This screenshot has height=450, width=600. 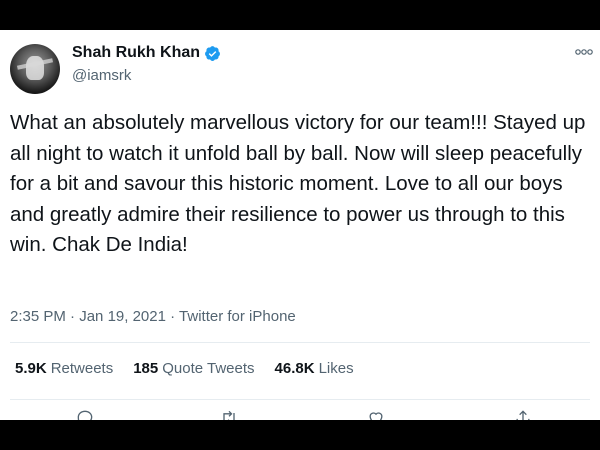 I want to click on letterbox-bottom, so click(x=300, y=435).